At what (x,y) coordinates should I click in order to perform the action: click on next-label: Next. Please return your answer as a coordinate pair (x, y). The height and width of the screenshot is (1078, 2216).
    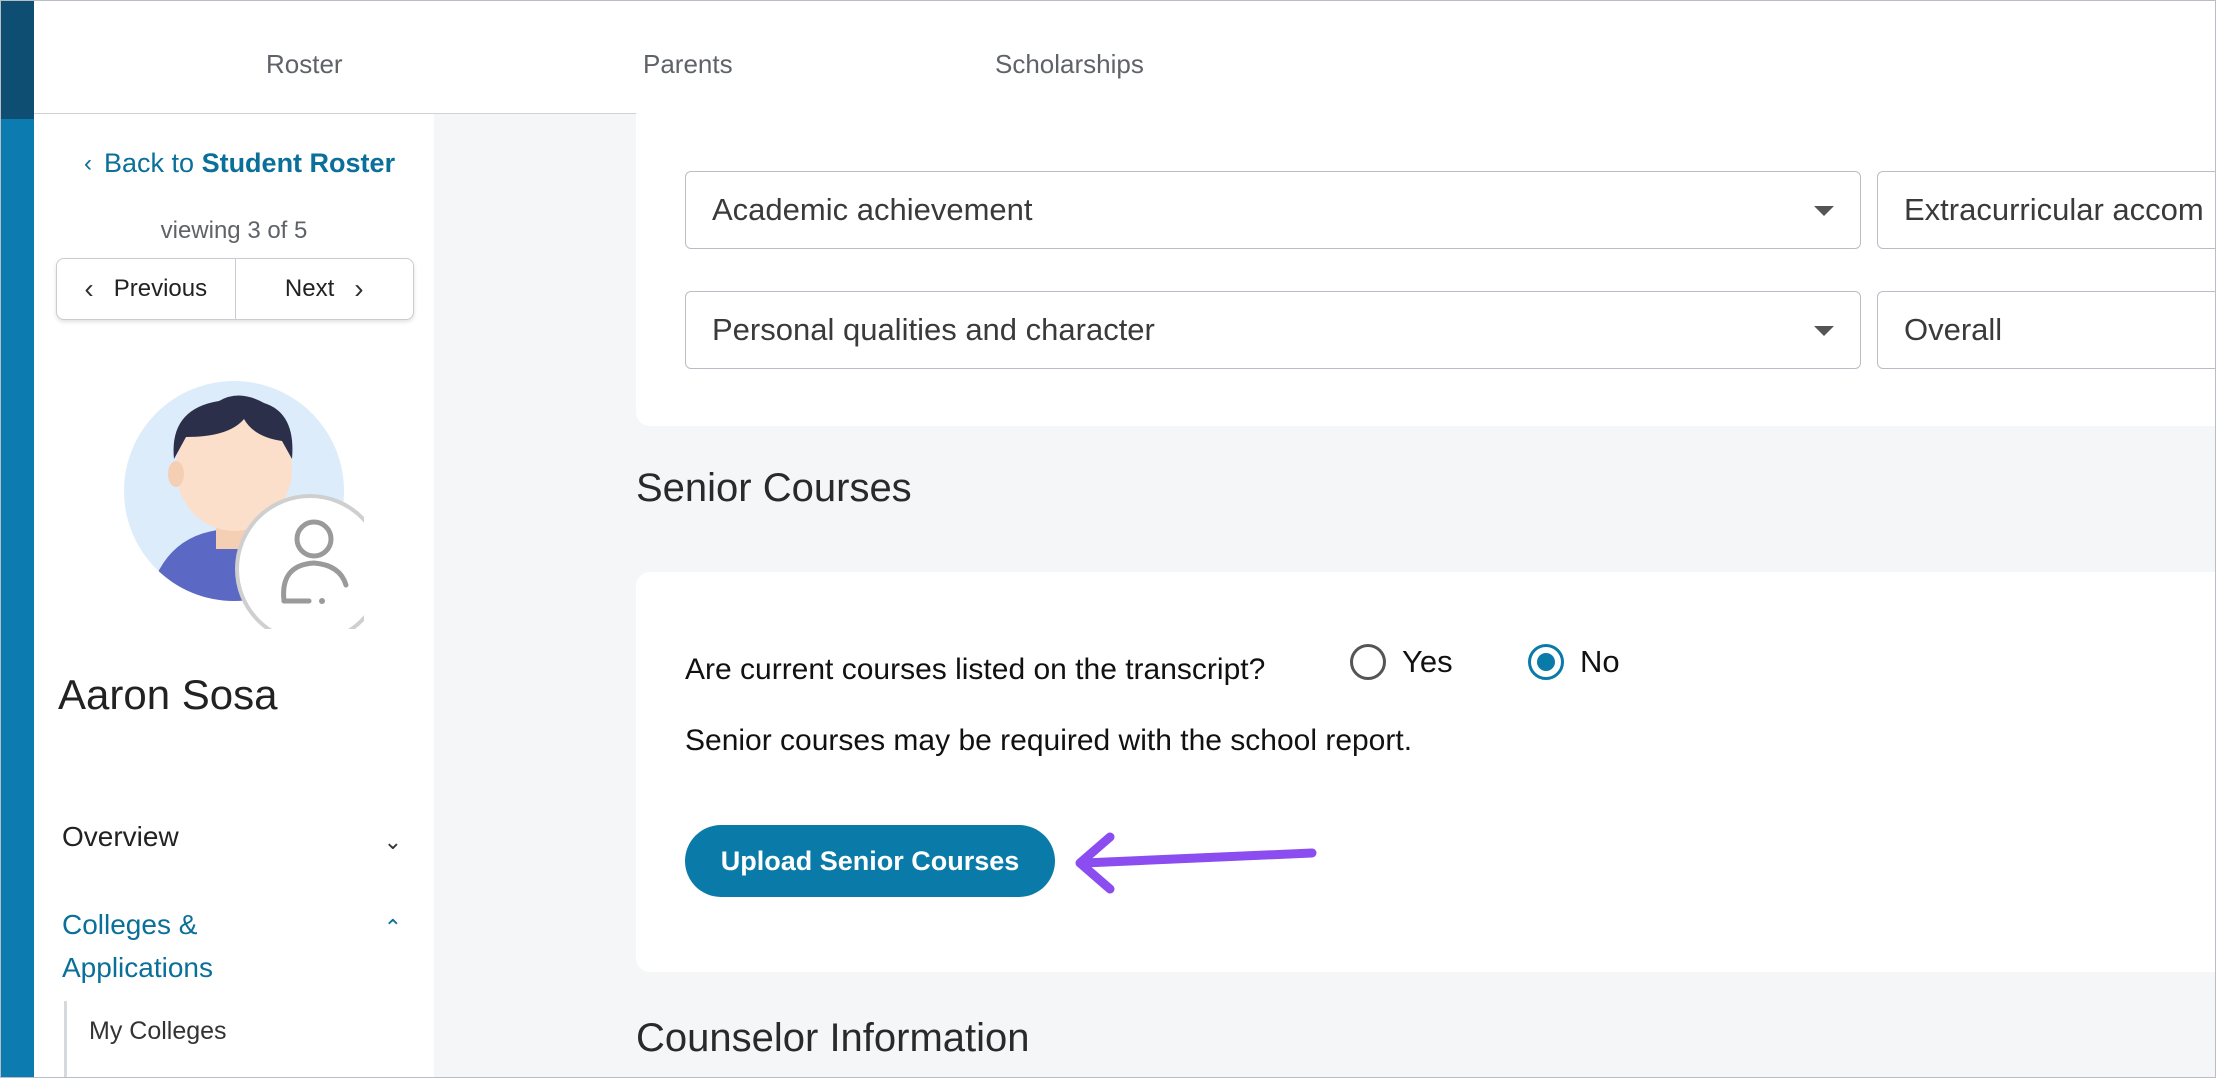
    Looking at the image, I should click on (309, 288).